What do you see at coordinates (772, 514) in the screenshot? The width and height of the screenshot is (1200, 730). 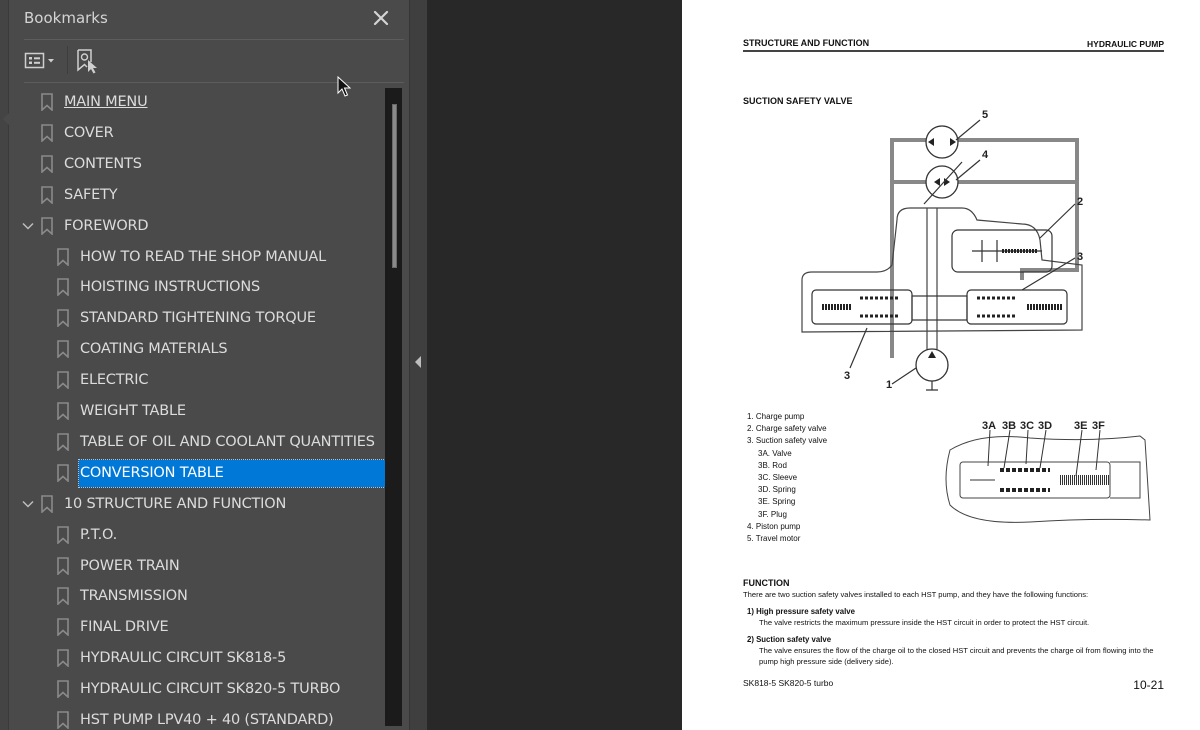 I see `legend-item: 3F. Plug` at bounding box center [772, 514].